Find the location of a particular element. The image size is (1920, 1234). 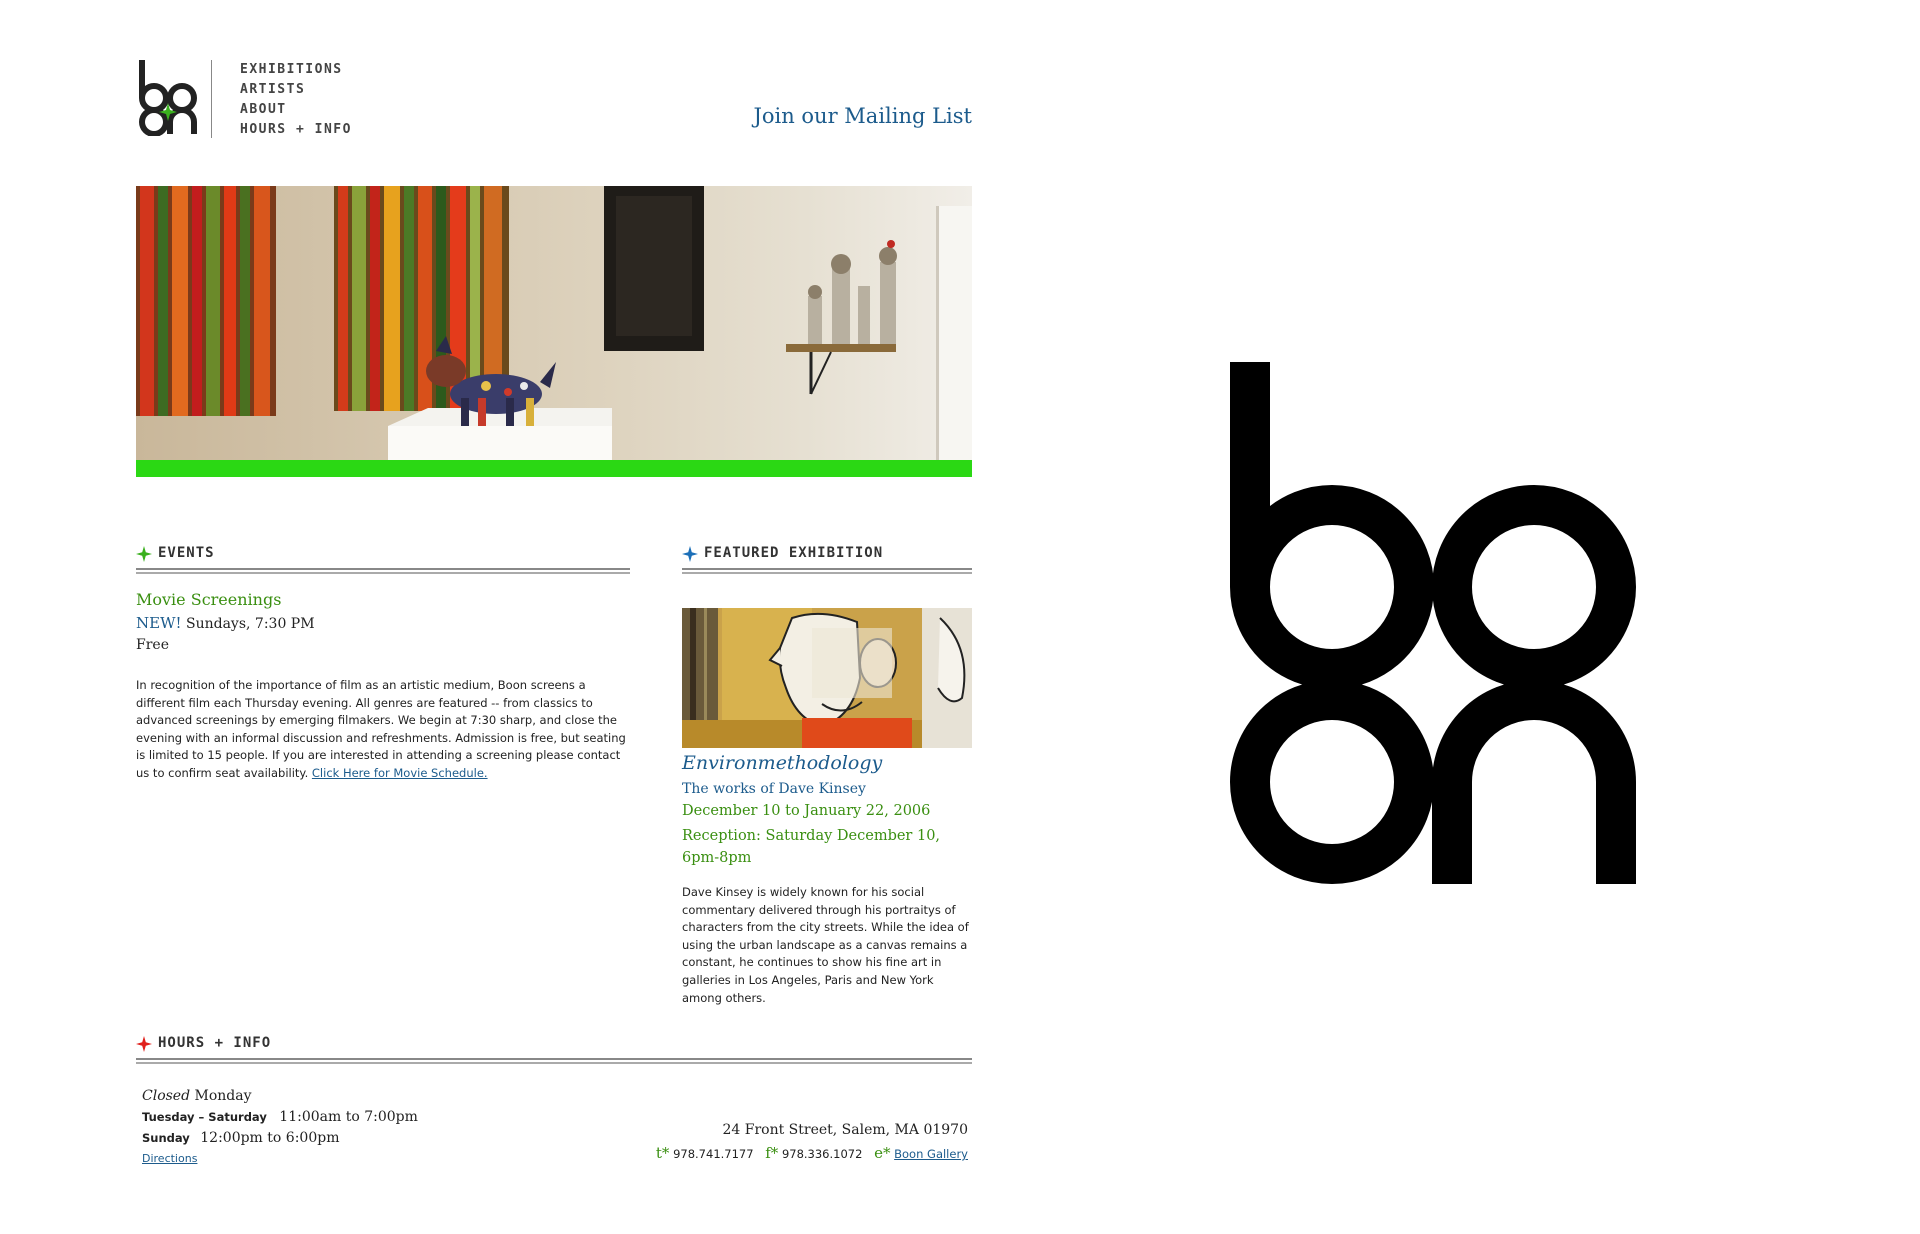

closed-line: Closed Monday is located at coordinates (197, 1096).